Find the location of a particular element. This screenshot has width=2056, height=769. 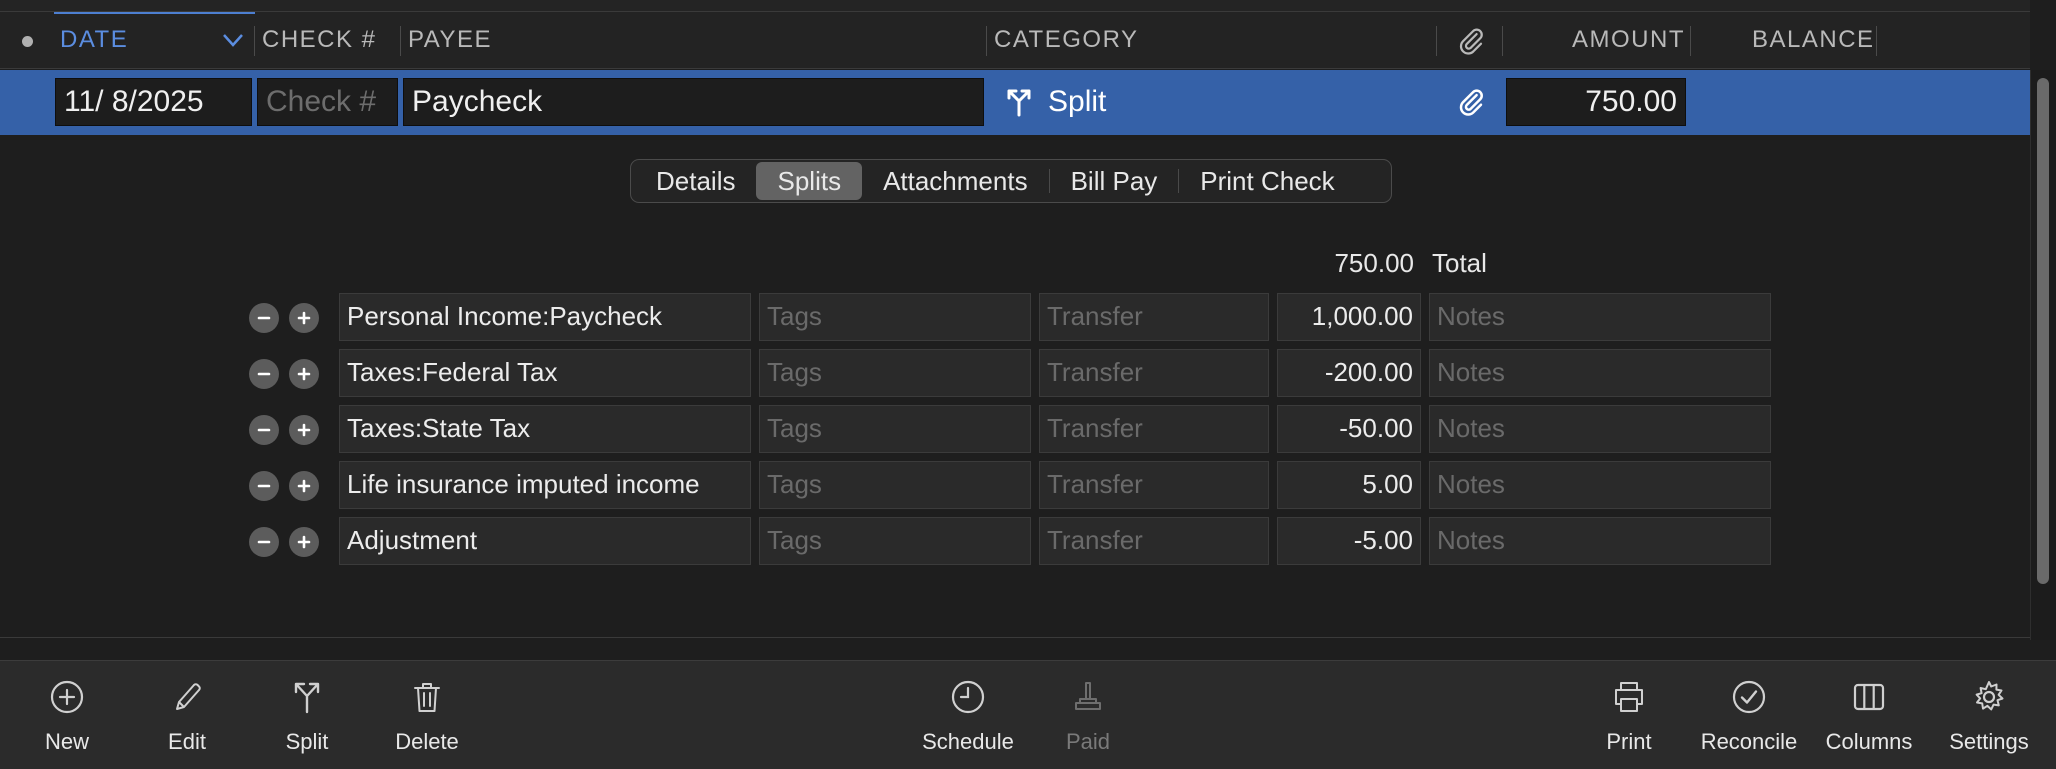

columns-icon is located at coordinates (1869, 697).